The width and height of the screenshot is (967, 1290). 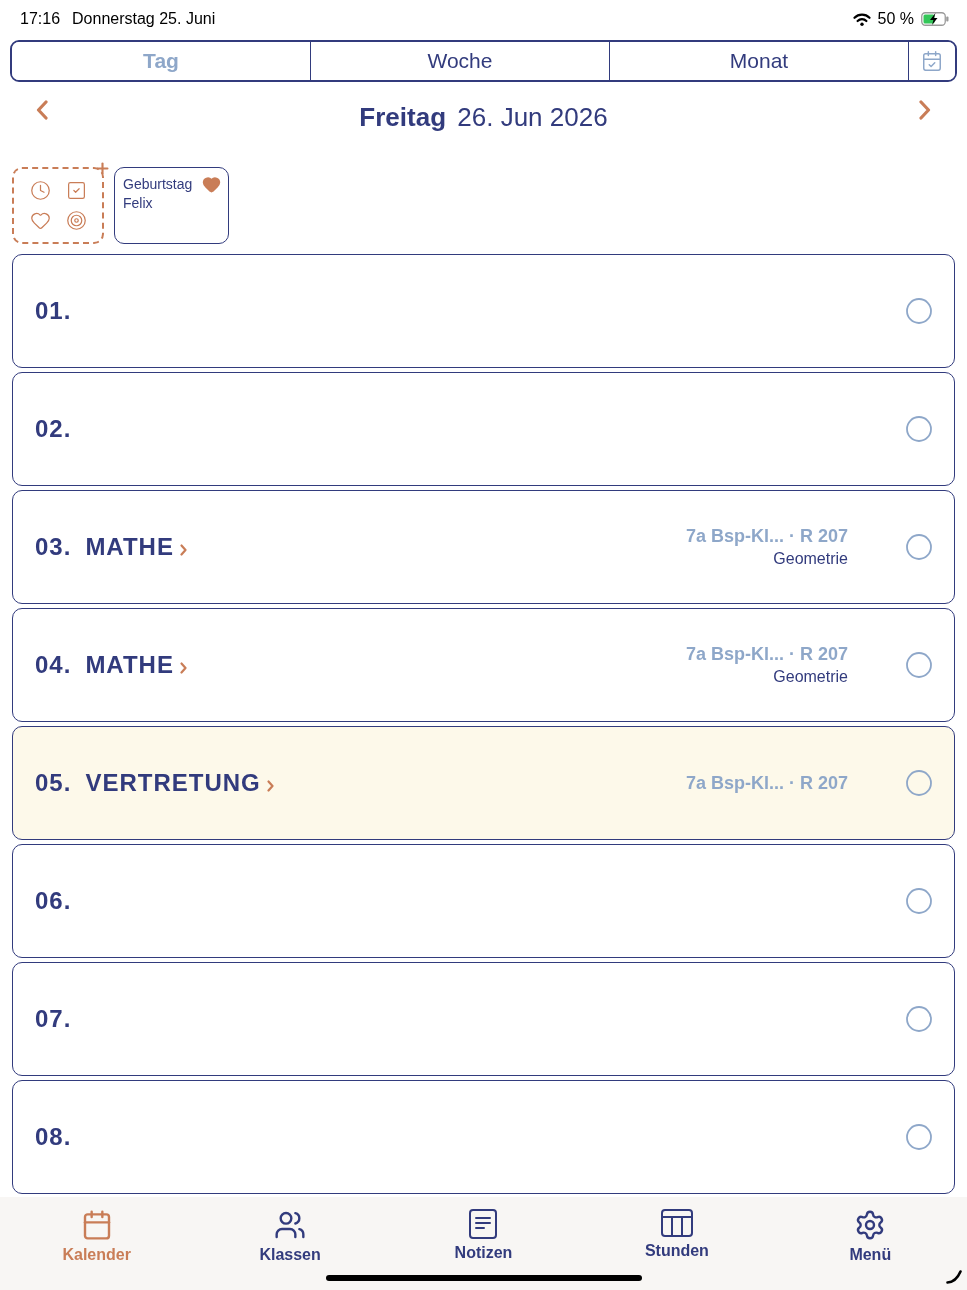 What do you see at coordinates (483, 665) in the screenshot?
I see `lesson-row: 04. MATHE 7a Bsp-Kl... · R 207 Geometrie` at bounding box center [483, 665].